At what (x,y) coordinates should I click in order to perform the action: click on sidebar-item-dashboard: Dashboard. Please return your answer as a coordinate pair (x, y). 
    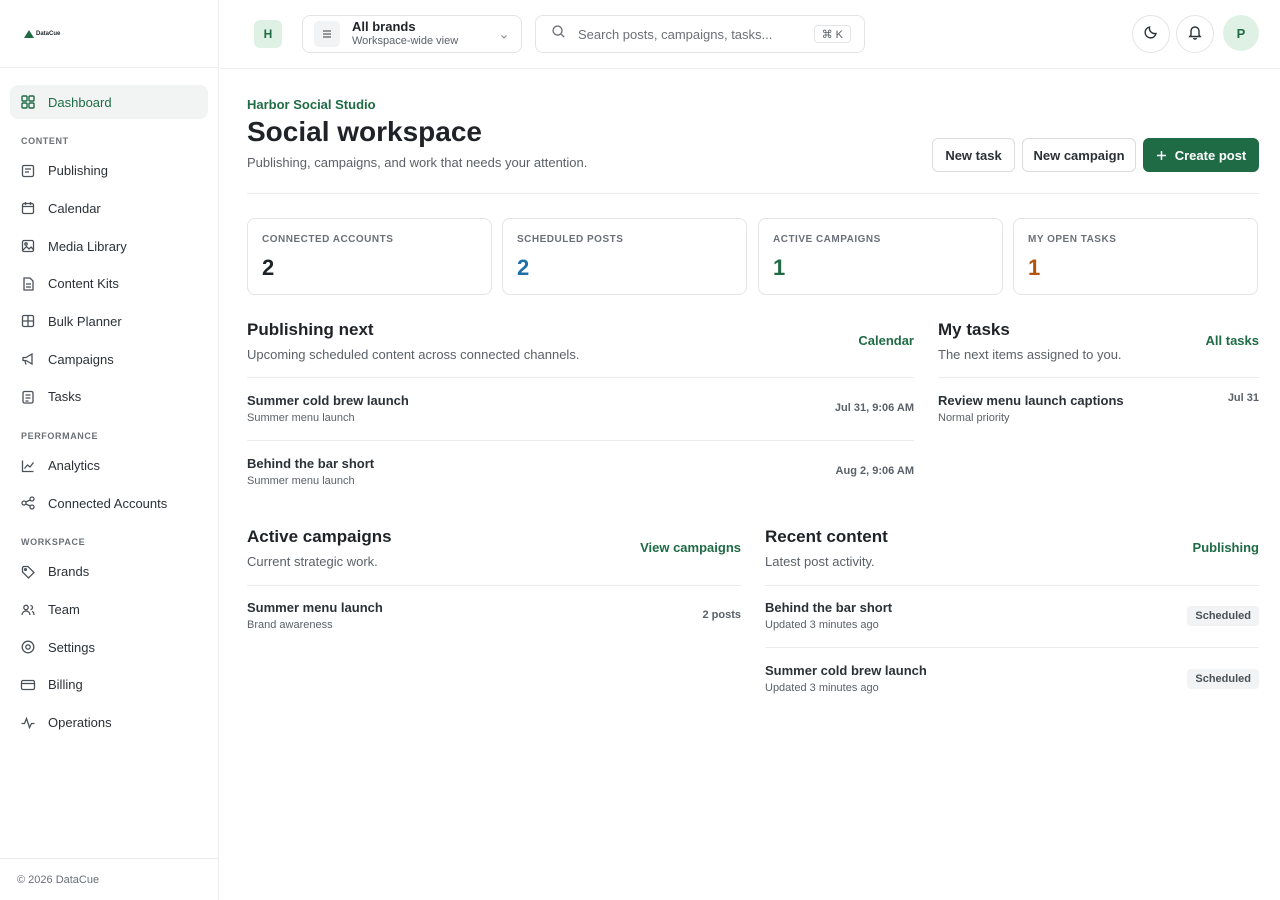
    Looking at the image, I should click on (109, 102).